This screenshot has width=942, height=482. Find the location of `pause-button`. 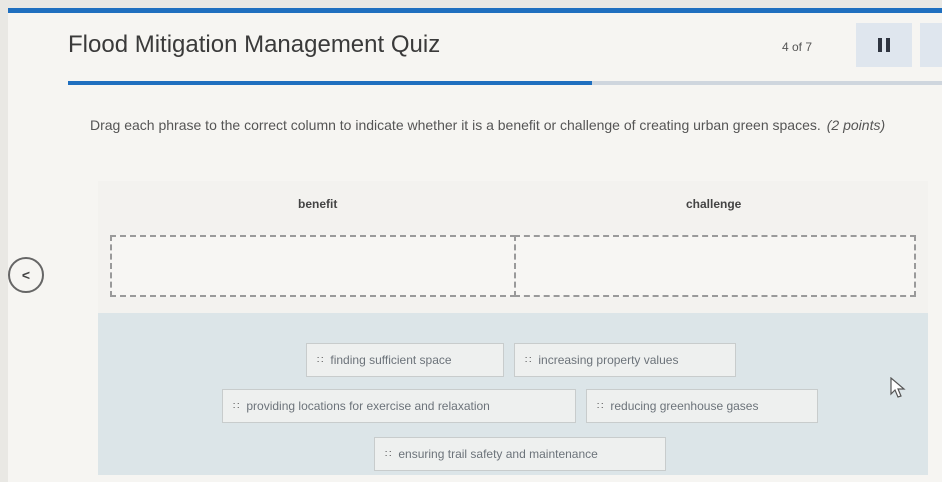

pause-button is located at coordinates (884, 45).